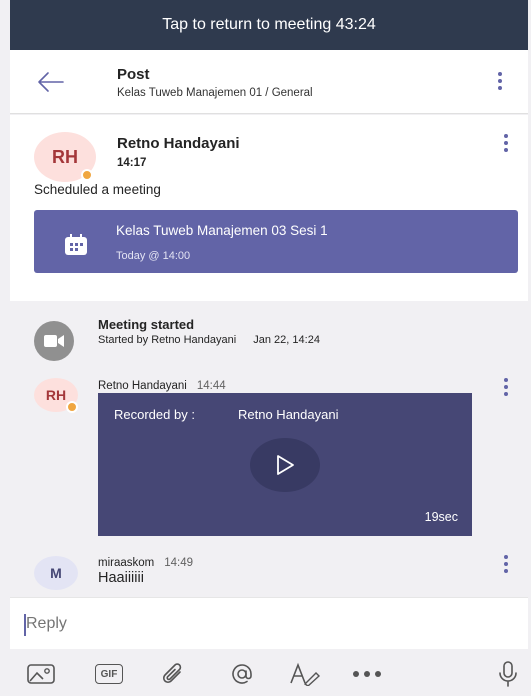 The height and width of the screenshot is (696, 531). What do you see at coordinates (288, 414) in the screenshot?
I see `recorded-by-name: Retno Handayani` at bounding box center [288, 414].